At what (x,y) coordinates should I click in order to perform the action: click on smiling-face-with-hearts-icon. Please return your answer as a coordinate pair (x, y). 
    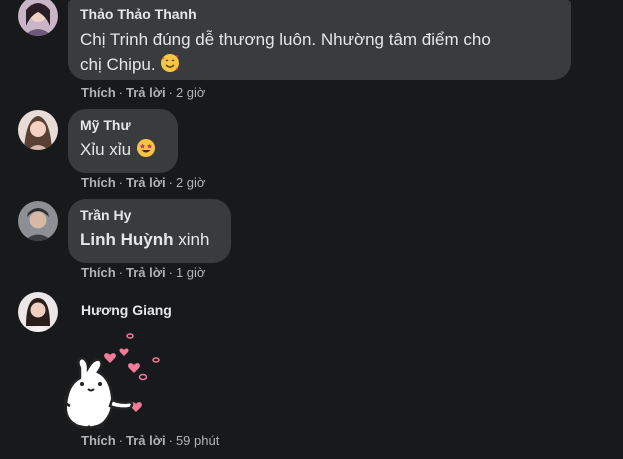
    Looking at the image, I should click on (170, 63).